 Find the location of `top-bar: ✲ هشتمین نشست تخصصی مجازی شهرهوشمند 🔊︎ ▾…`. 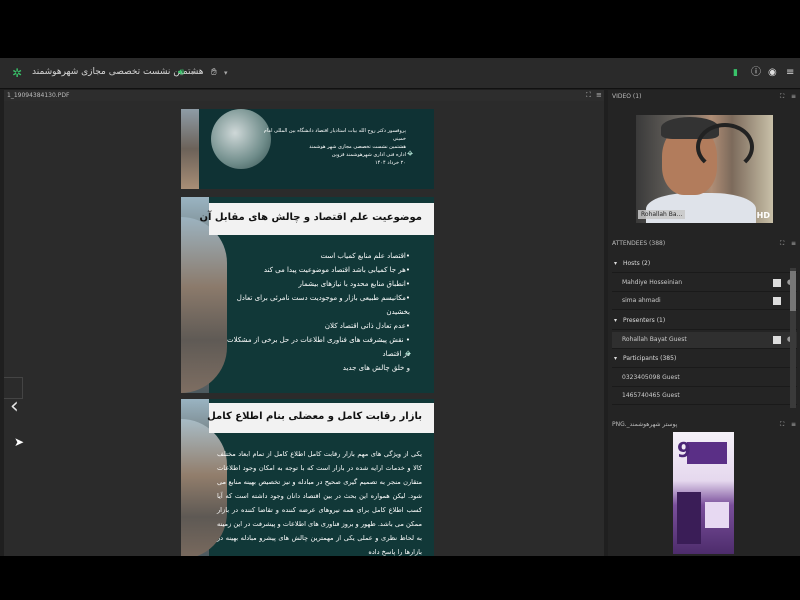

top-bar: ✲ هشتمین نشست تخصصی مجازی شهرهوشمند 🔊︎ ▾… is located at coordinates (400, 73).